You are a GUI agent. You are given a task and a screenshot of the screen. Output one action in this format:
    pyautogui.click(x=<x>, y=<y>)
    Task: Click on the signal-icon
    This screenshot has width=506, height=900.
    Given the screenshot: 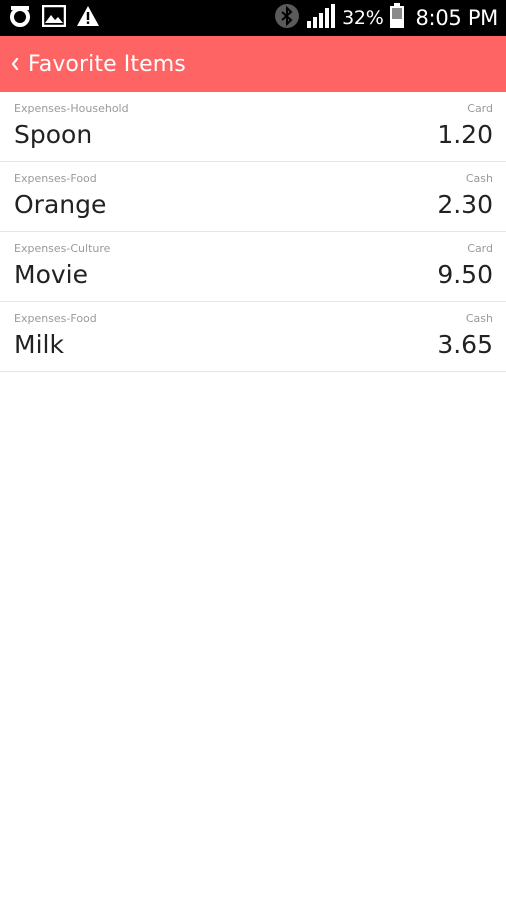 What is the action you would take?
    pyautogui.click(x=321, y=18)
    